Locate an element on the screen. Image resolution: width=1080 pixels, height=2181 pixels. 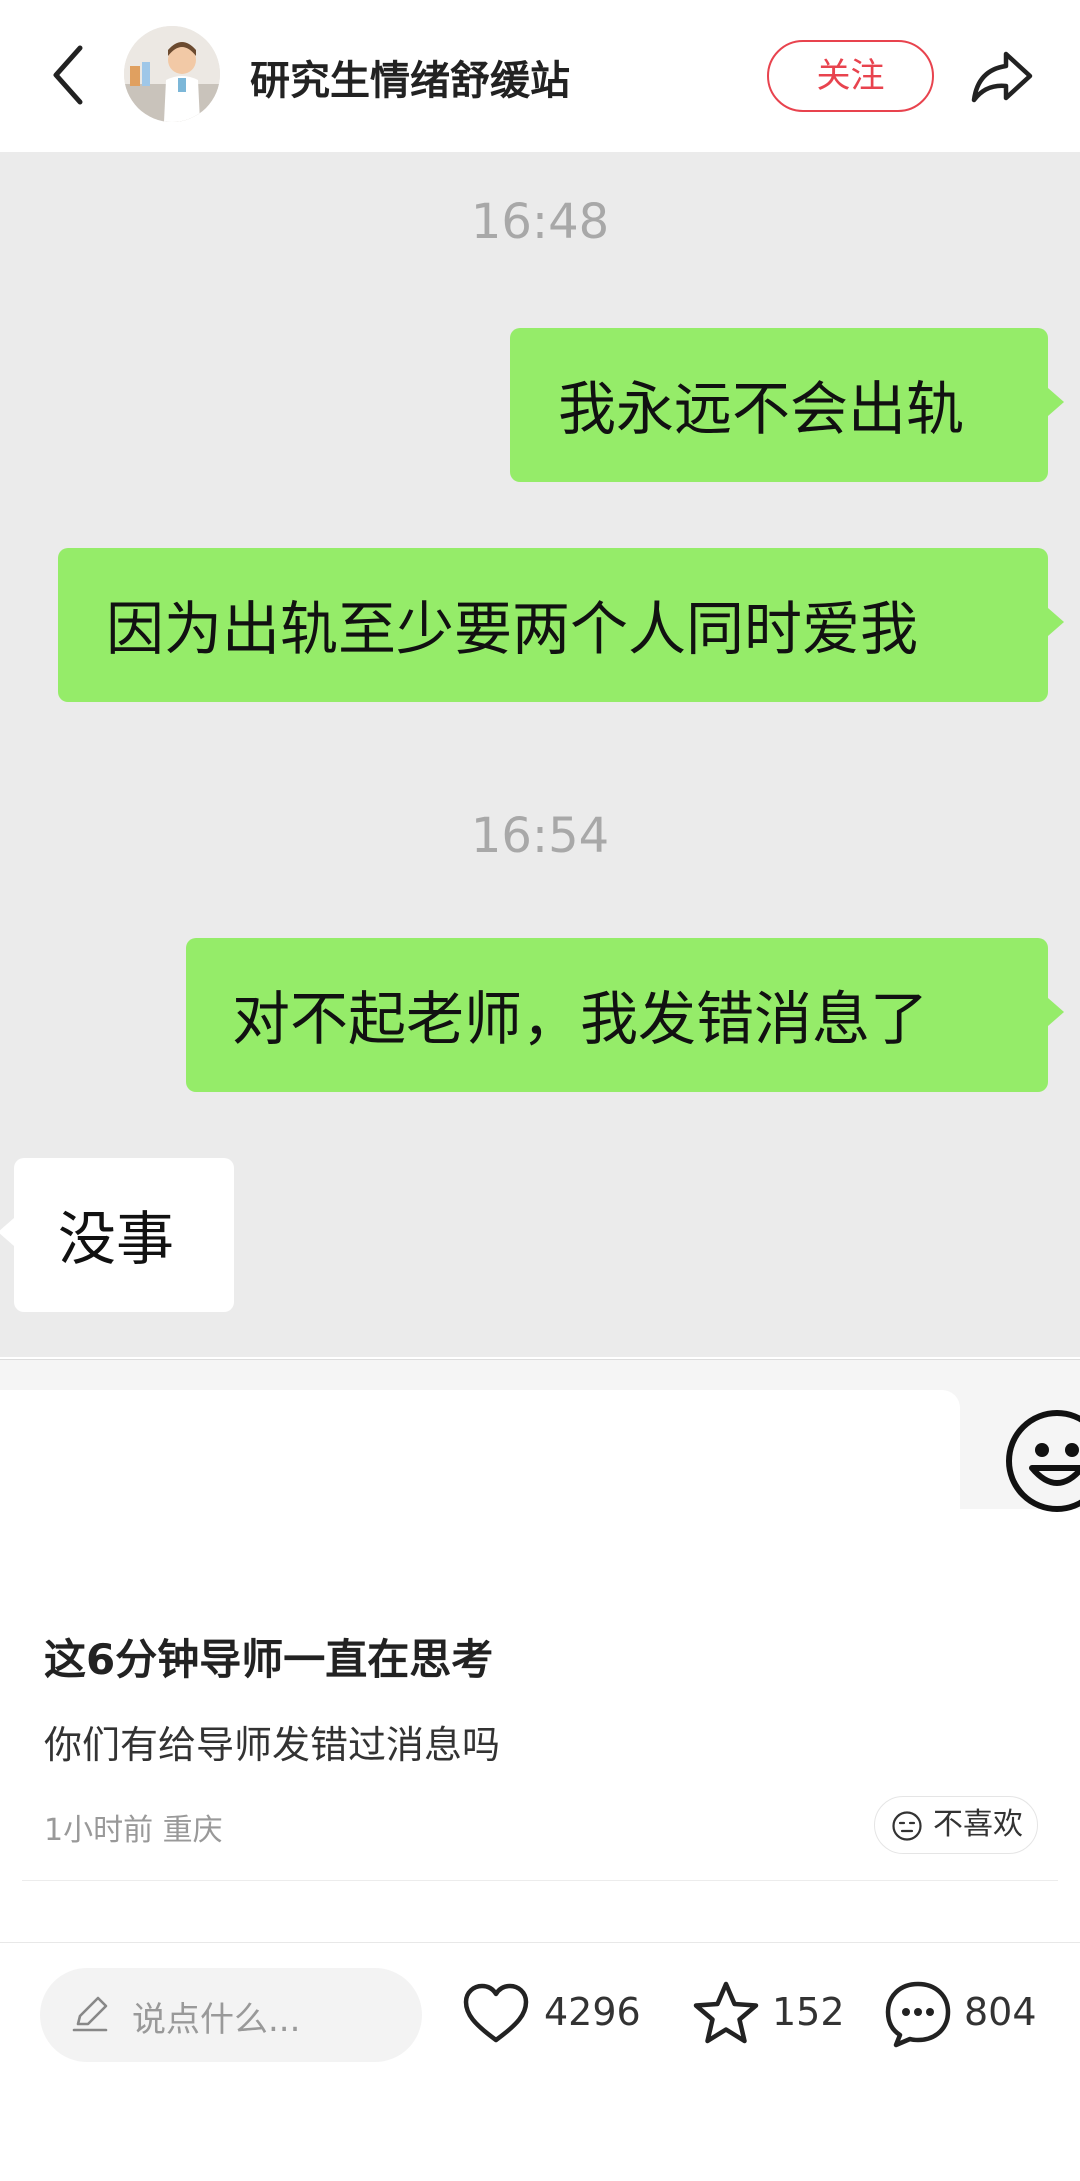
chat-input-field is located at coordinates (480, 1465).